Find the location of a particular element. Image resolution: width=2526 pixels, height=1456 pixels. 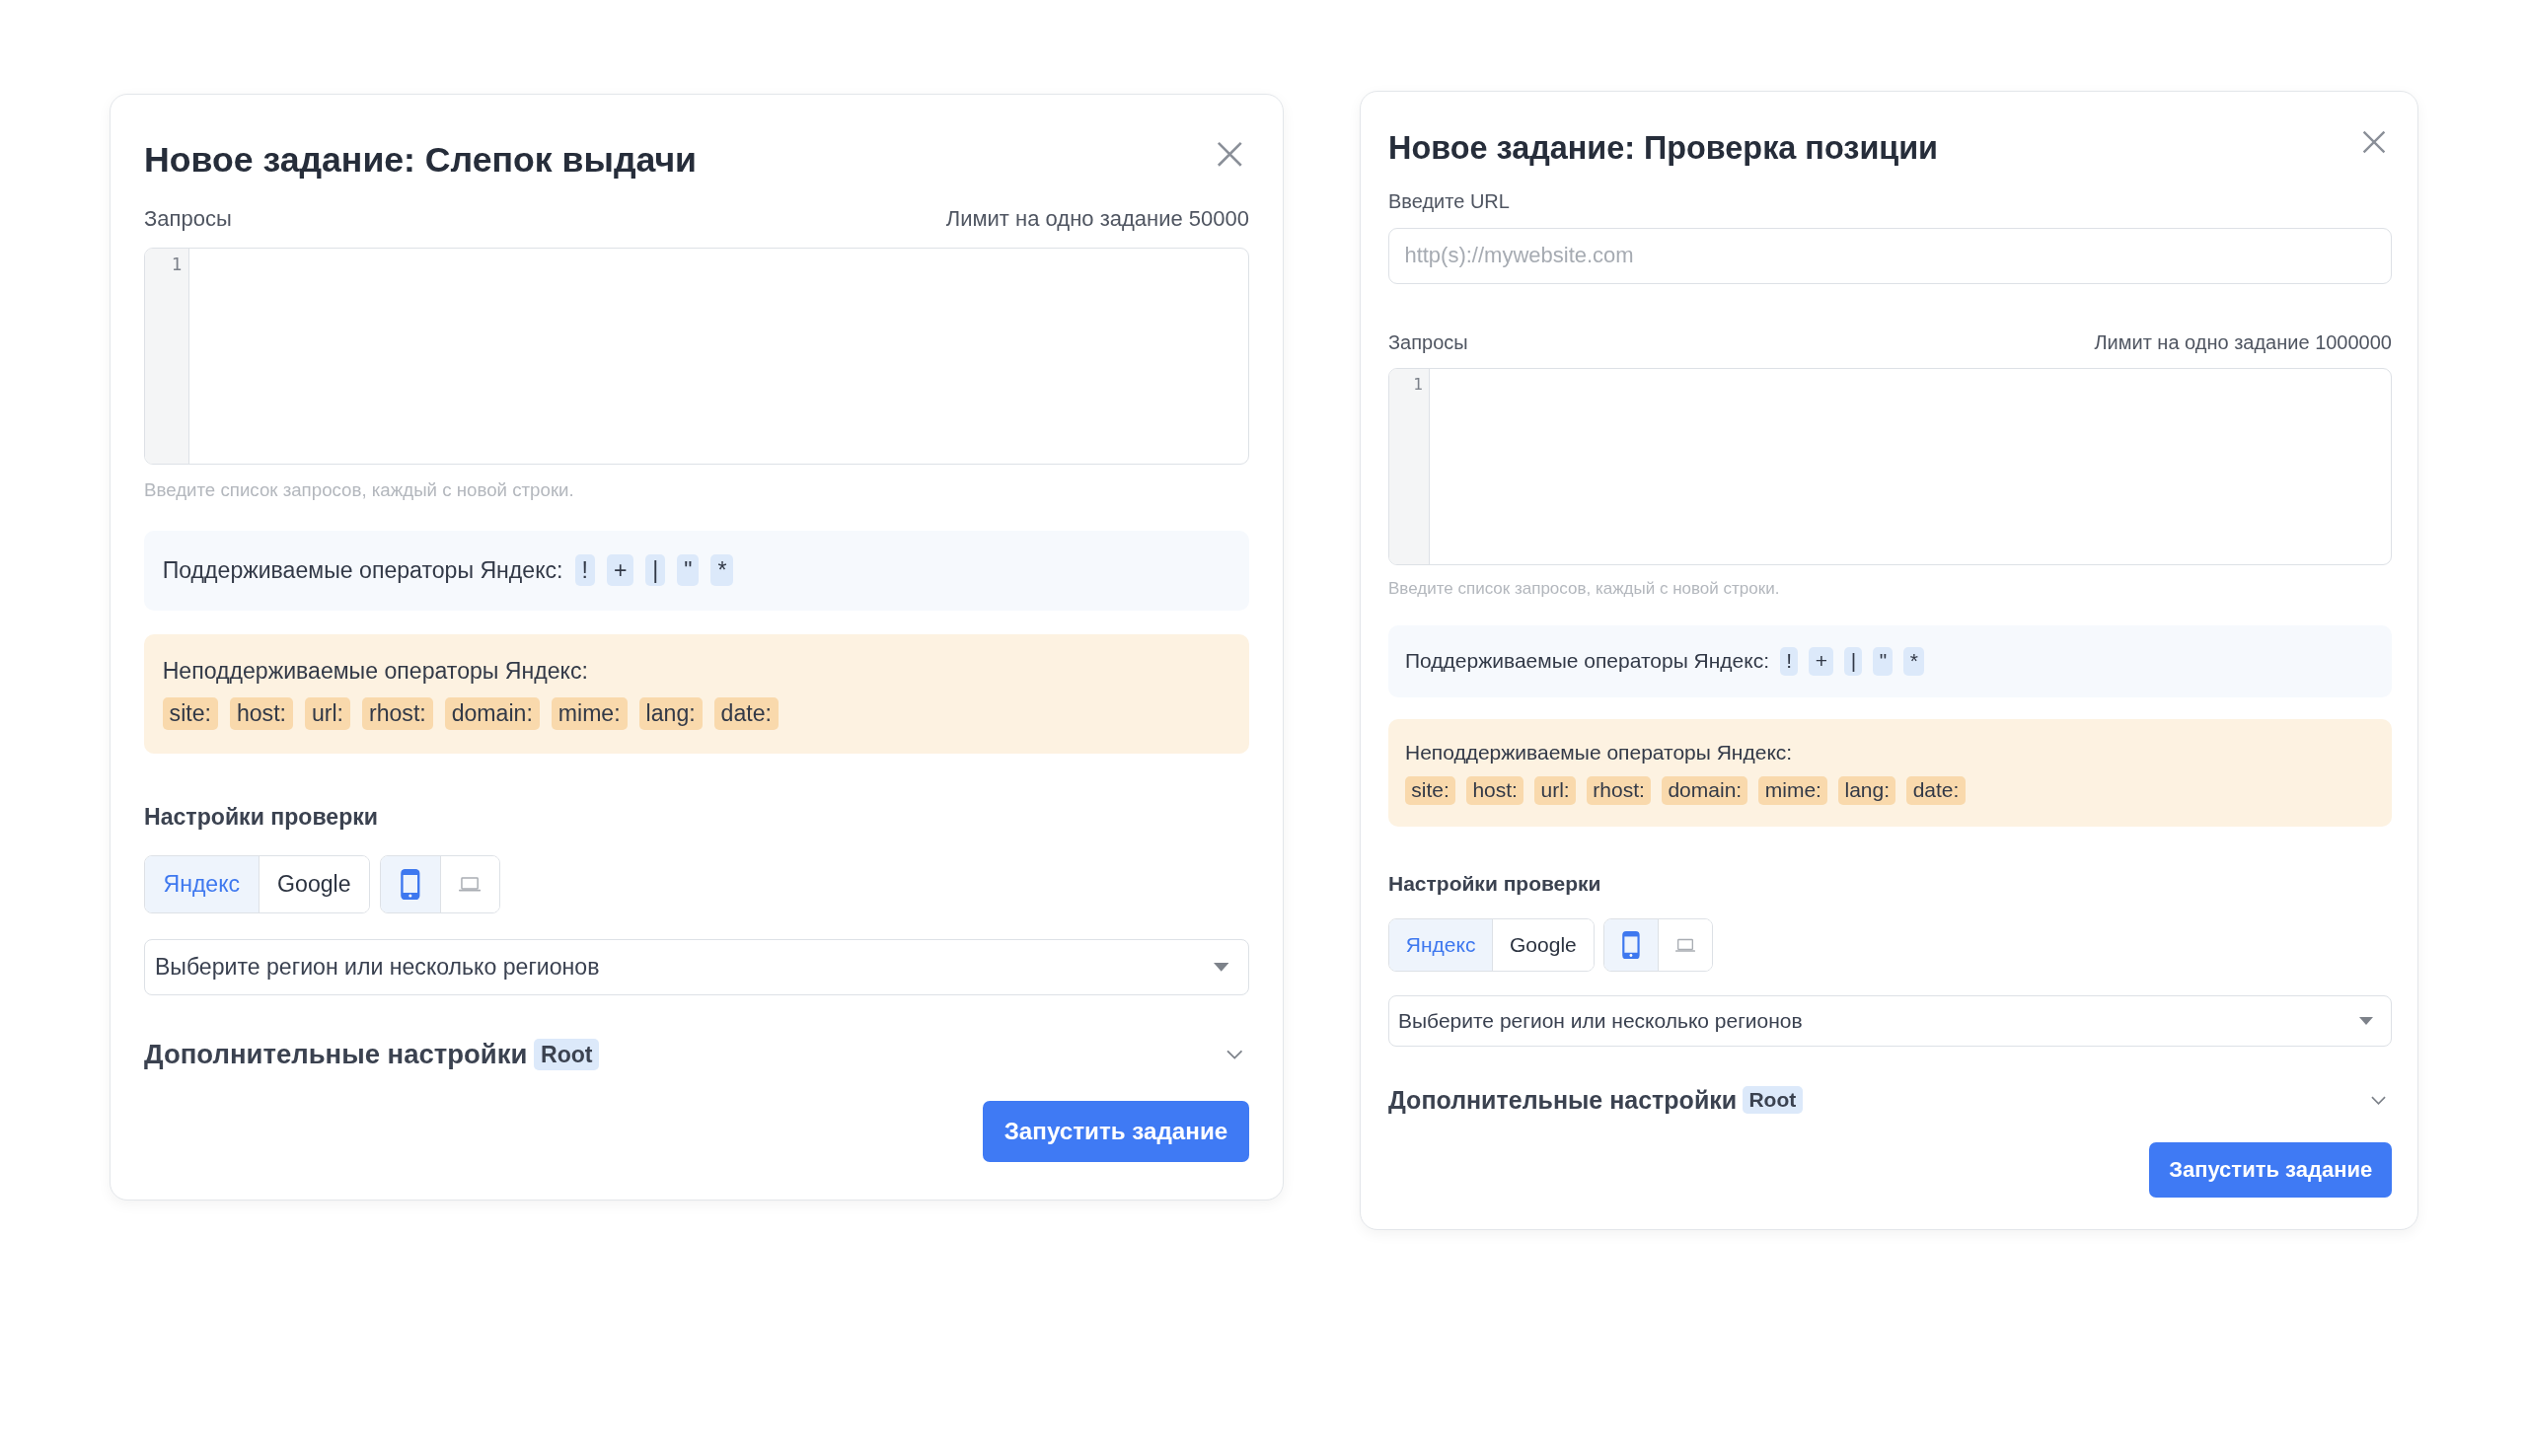

limit-text: Лимит на одно задание 50000 is located at coordinates (1097, 219).